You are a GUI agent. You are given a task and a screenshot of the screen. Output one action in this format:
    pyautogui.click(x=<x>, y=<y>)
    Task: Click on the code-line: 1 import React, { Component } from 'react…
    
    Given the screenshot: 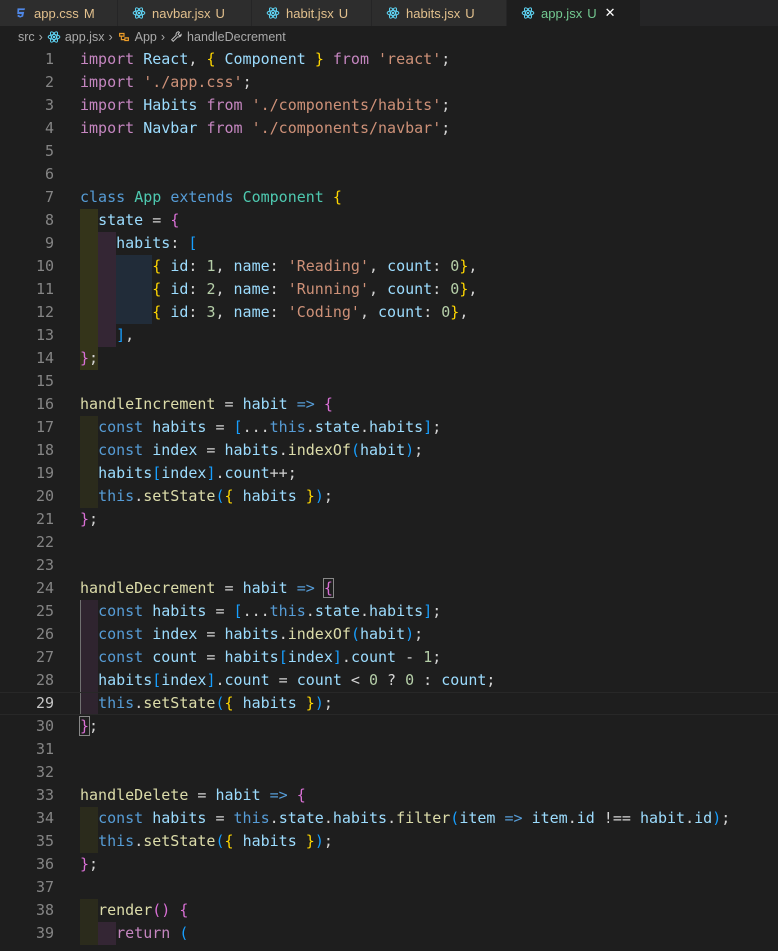 What is the action you would take?
    pyautogui.click(x=389, y=59)
    